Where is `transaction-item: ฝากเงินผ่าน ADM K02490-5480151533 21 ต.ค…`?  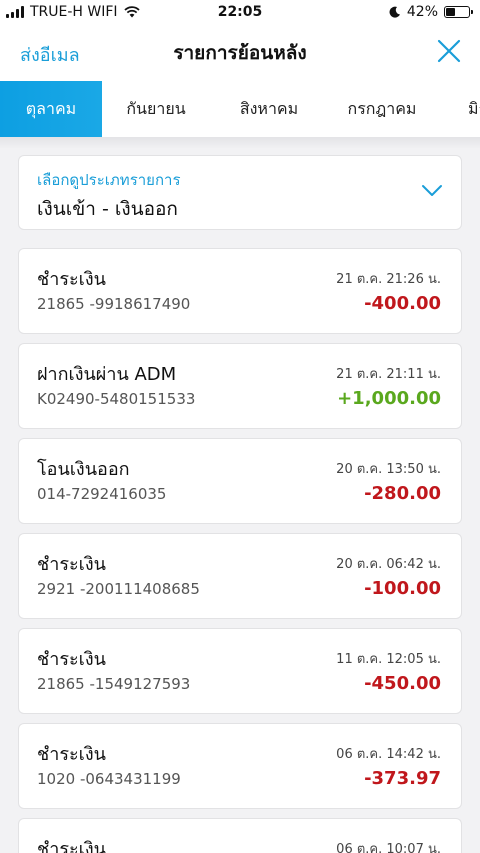
transaction-item: ฝากเงินผ่าน ADM K02490-5480151533 21 ต.ค… is located at coordinates (240, 386).